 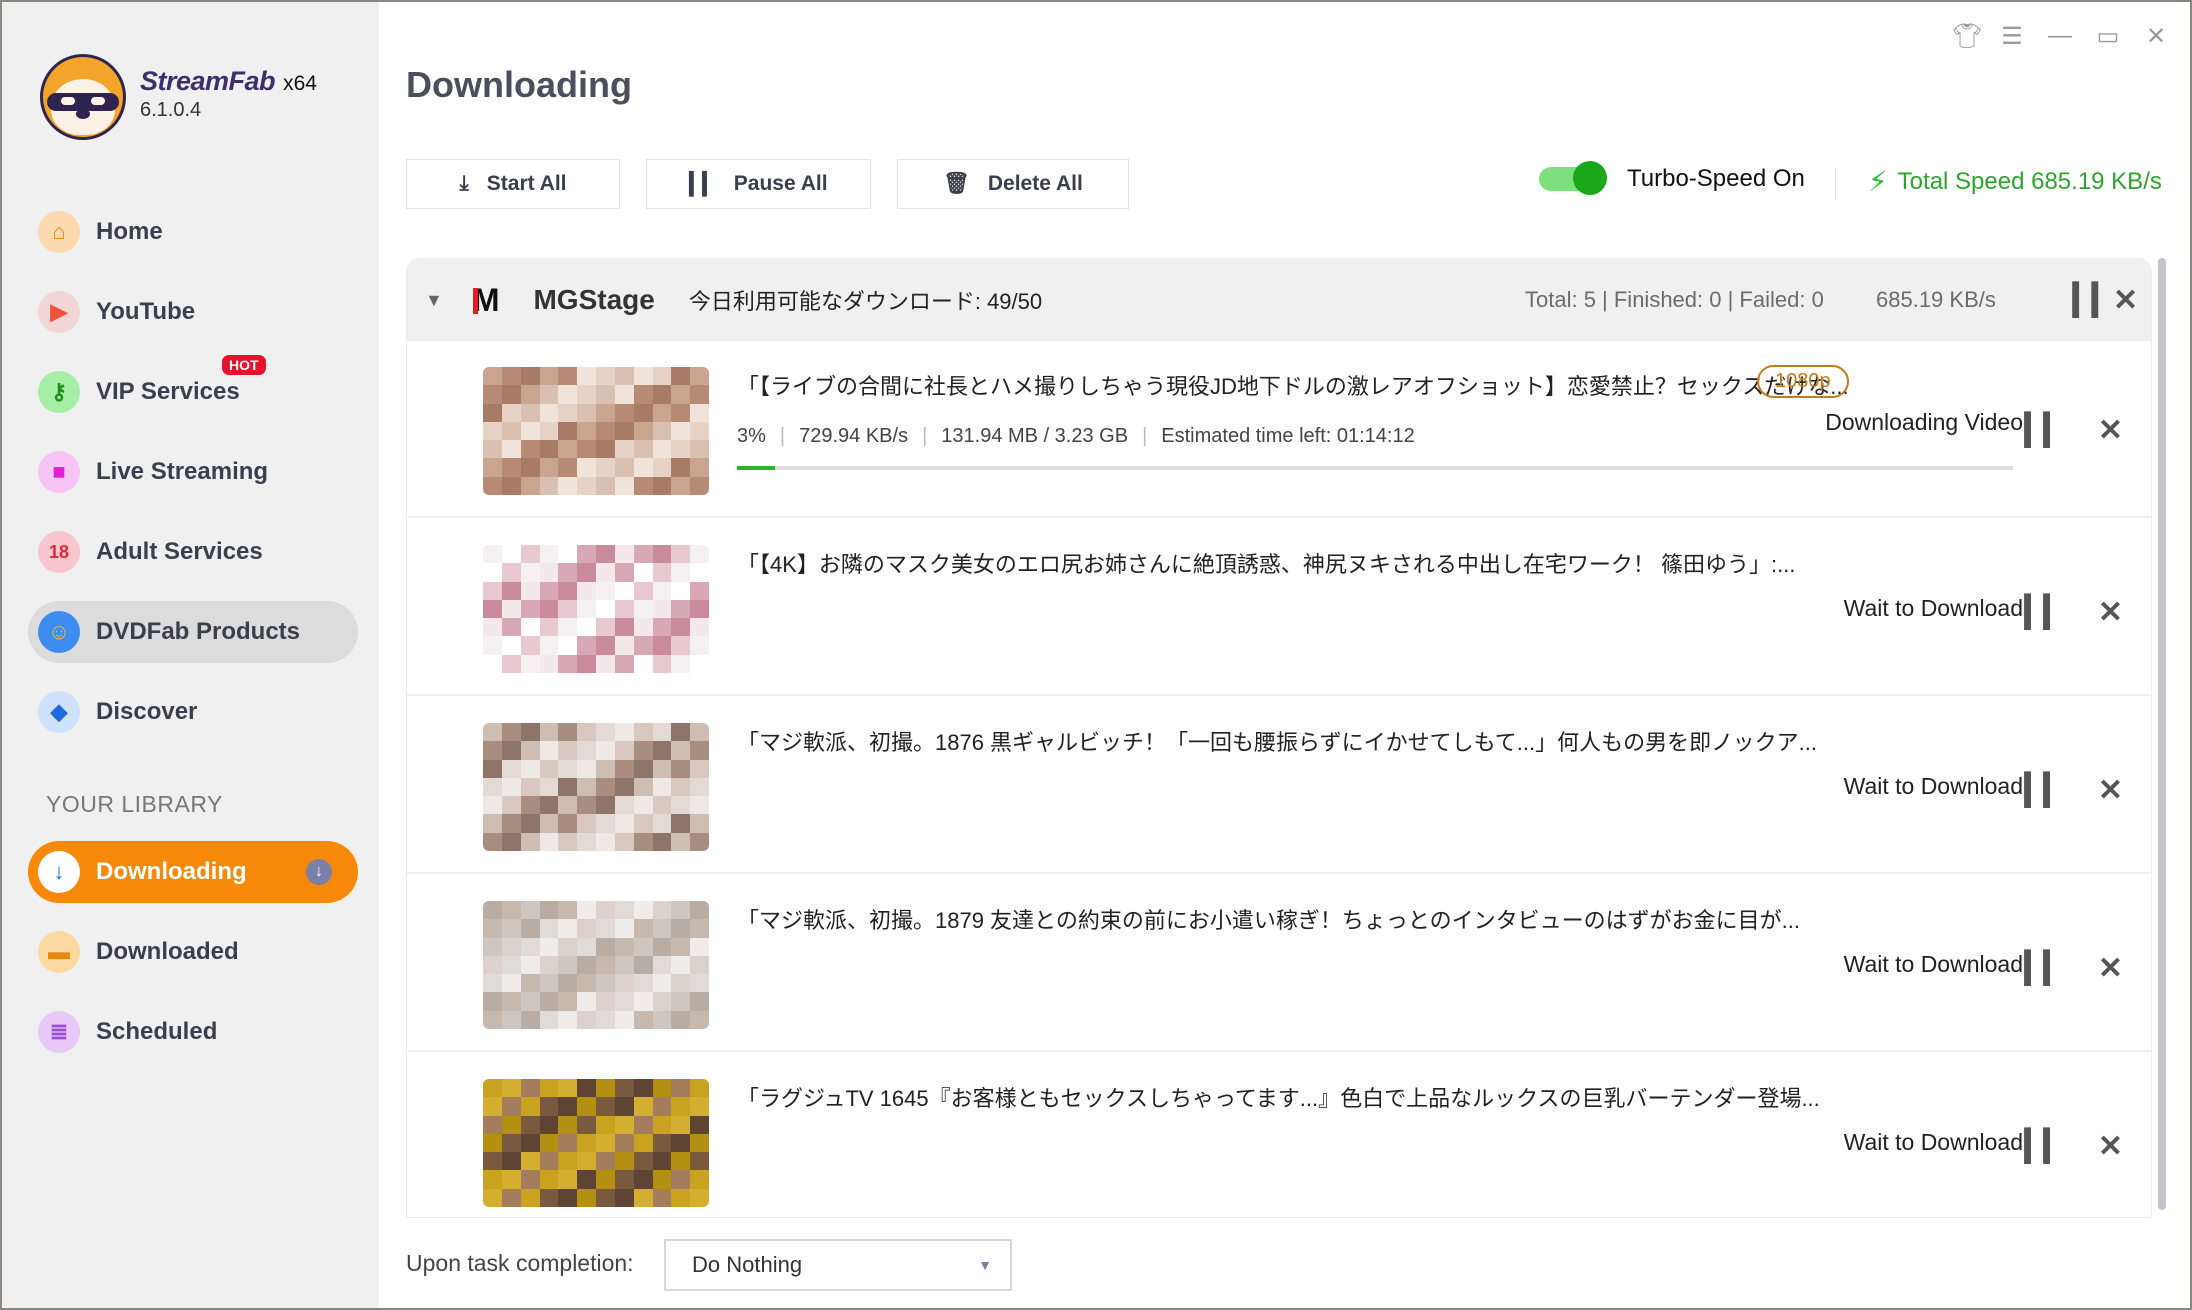 What do you see at coordinates (1674, 299) in the screenshot?
I see `group-stats: Total: 5 | Finished: 0 | Failed: 0` at bounding box center [1674, 299].